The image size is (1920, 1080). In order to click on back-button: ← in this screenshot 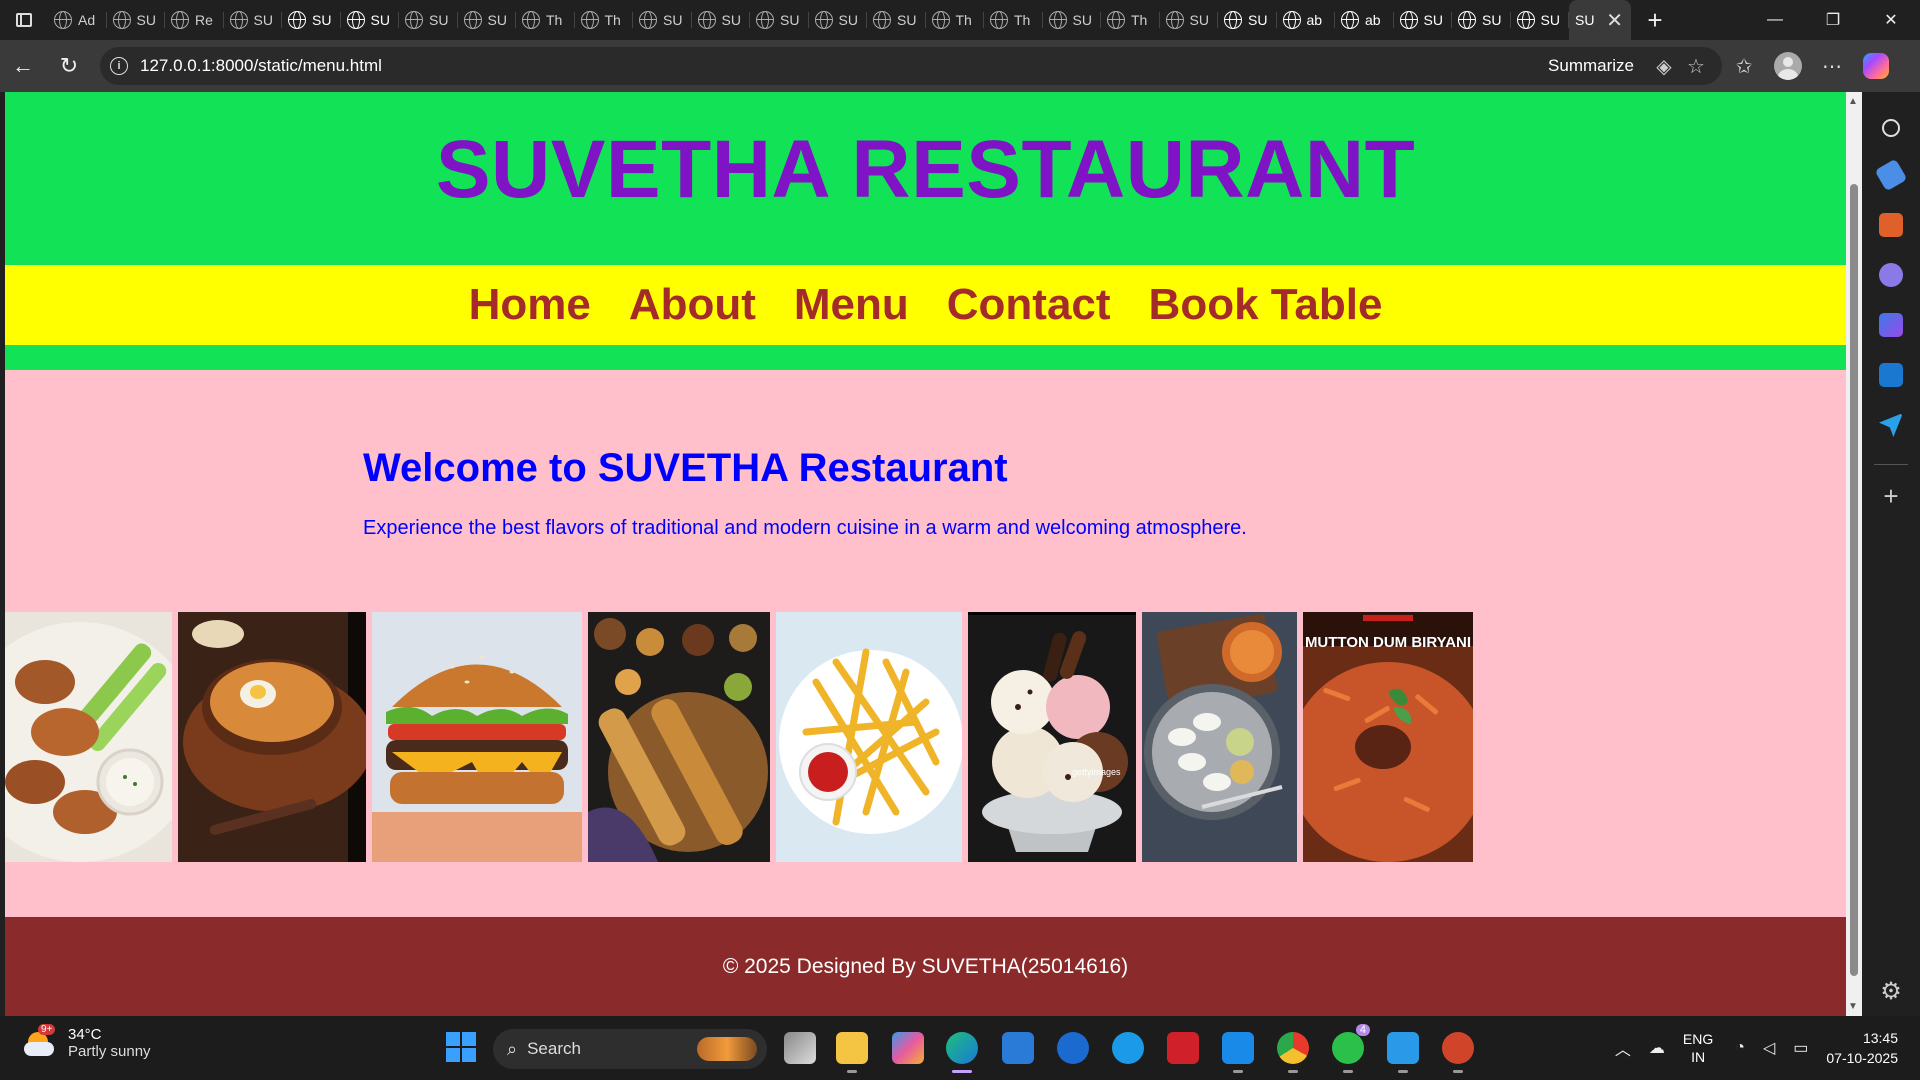, I will do `click(23, 66)`.